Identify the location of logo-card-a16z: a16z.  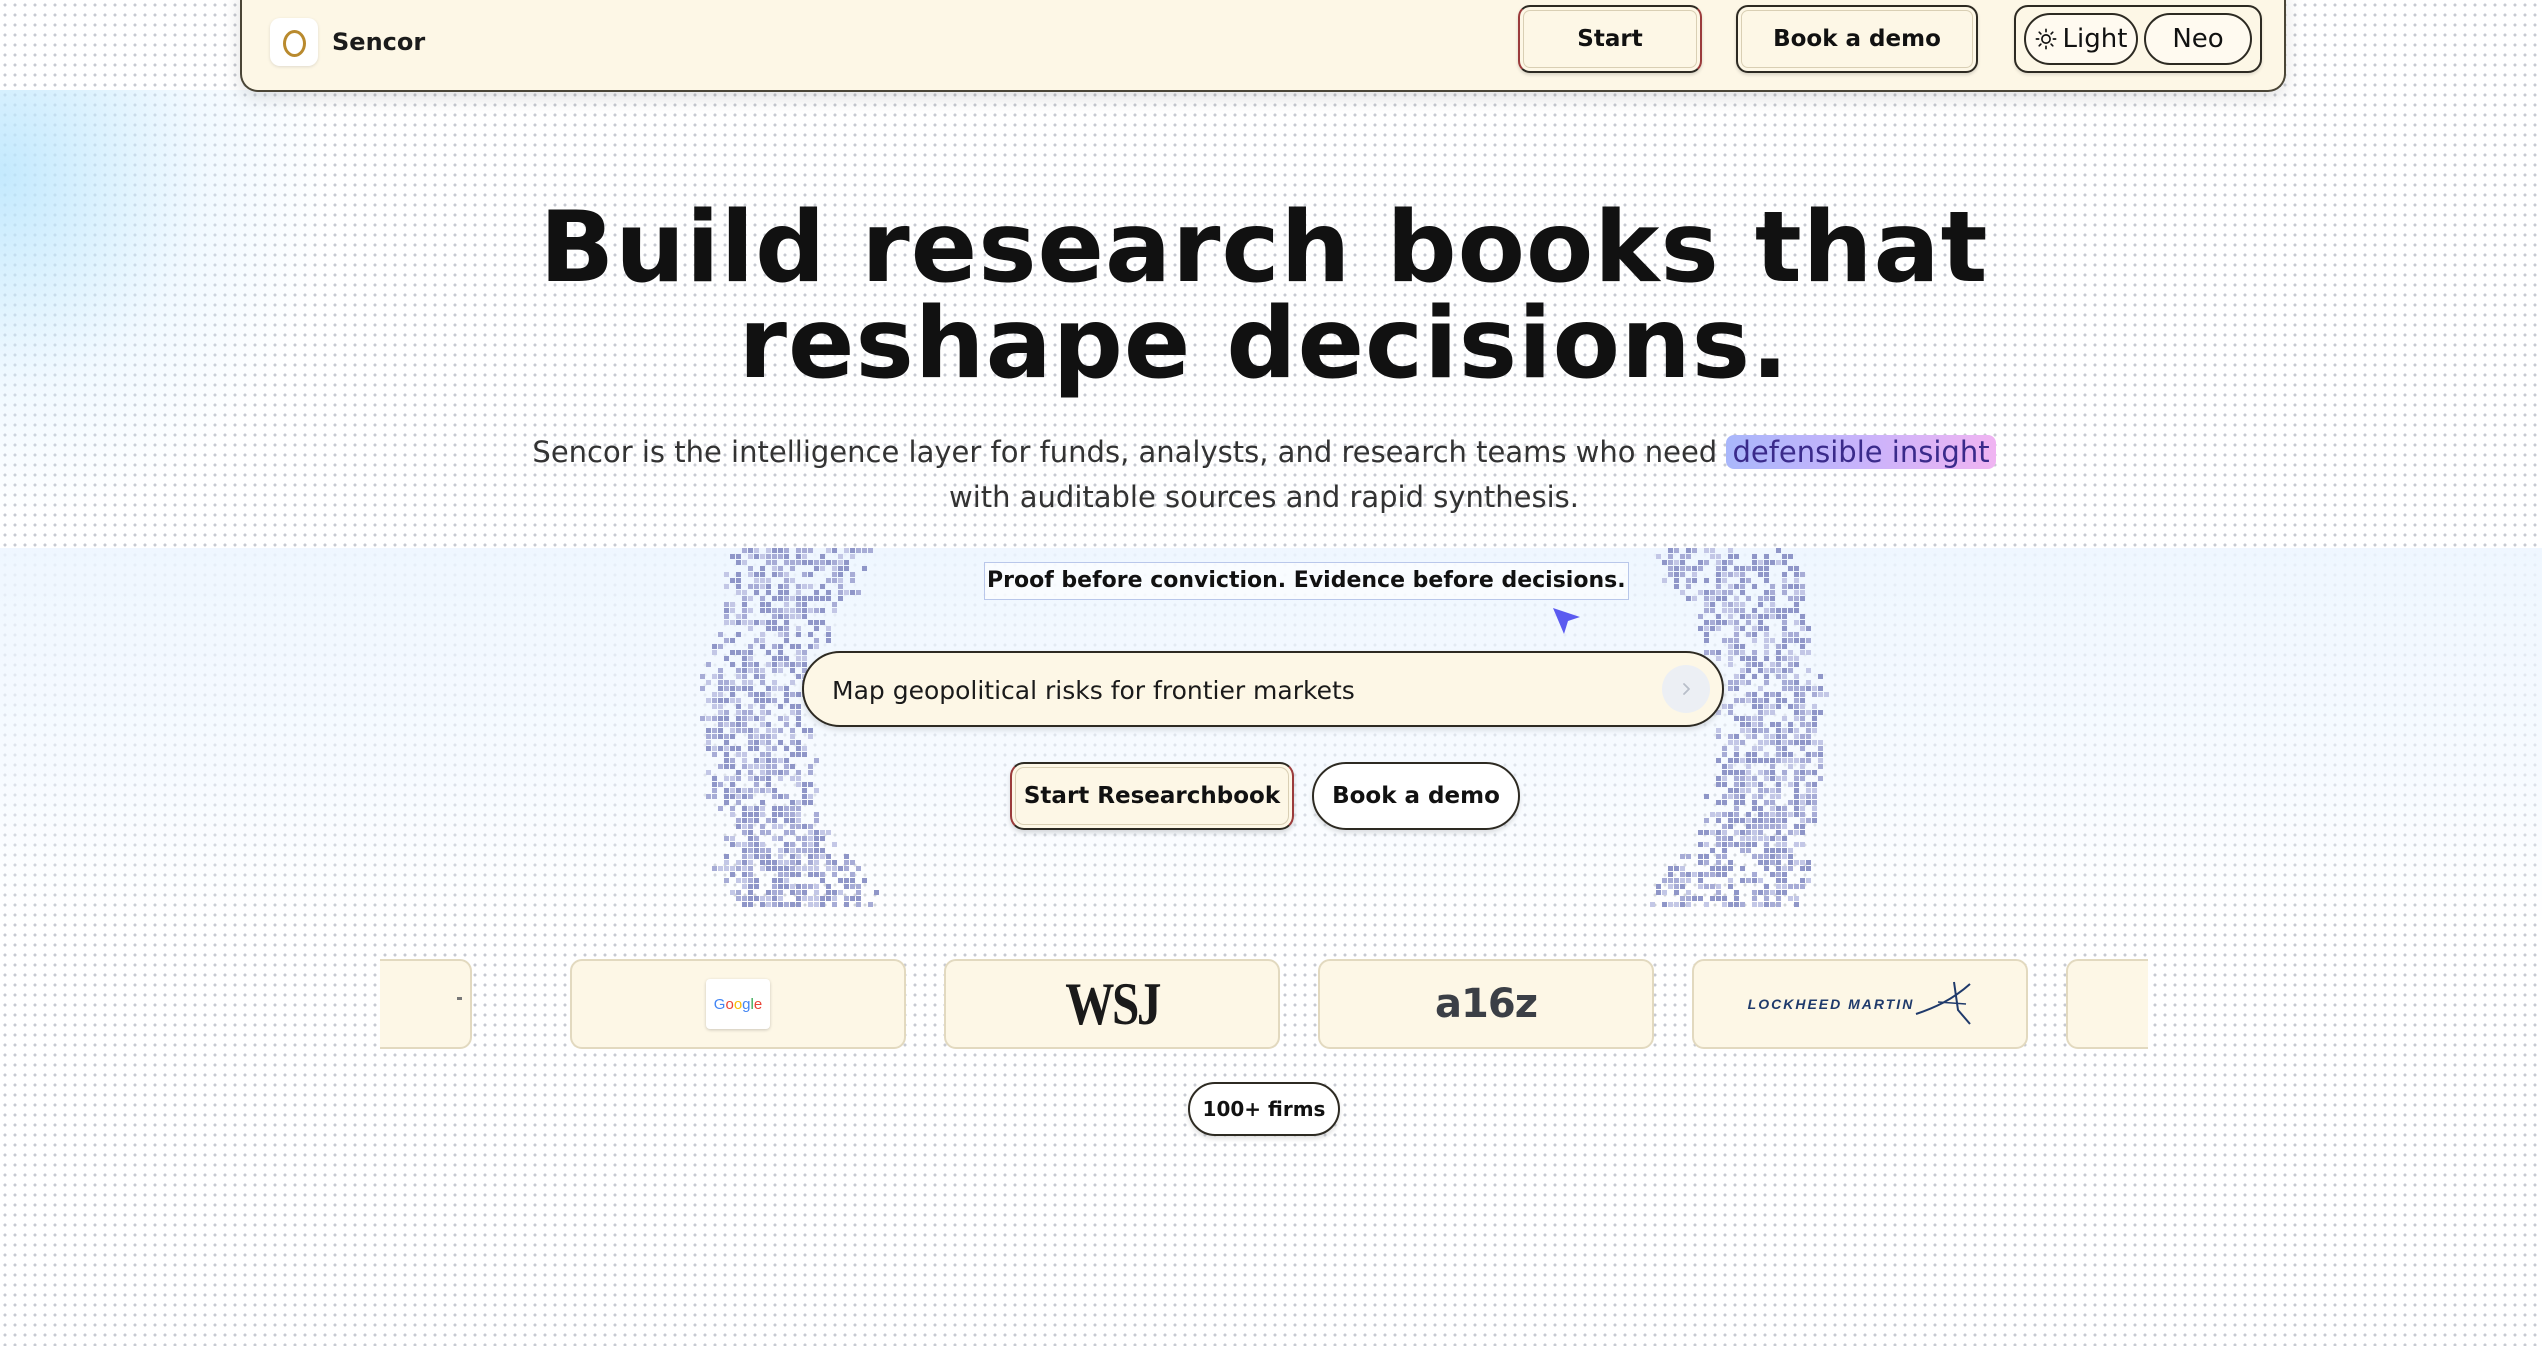
(1486, 1004).